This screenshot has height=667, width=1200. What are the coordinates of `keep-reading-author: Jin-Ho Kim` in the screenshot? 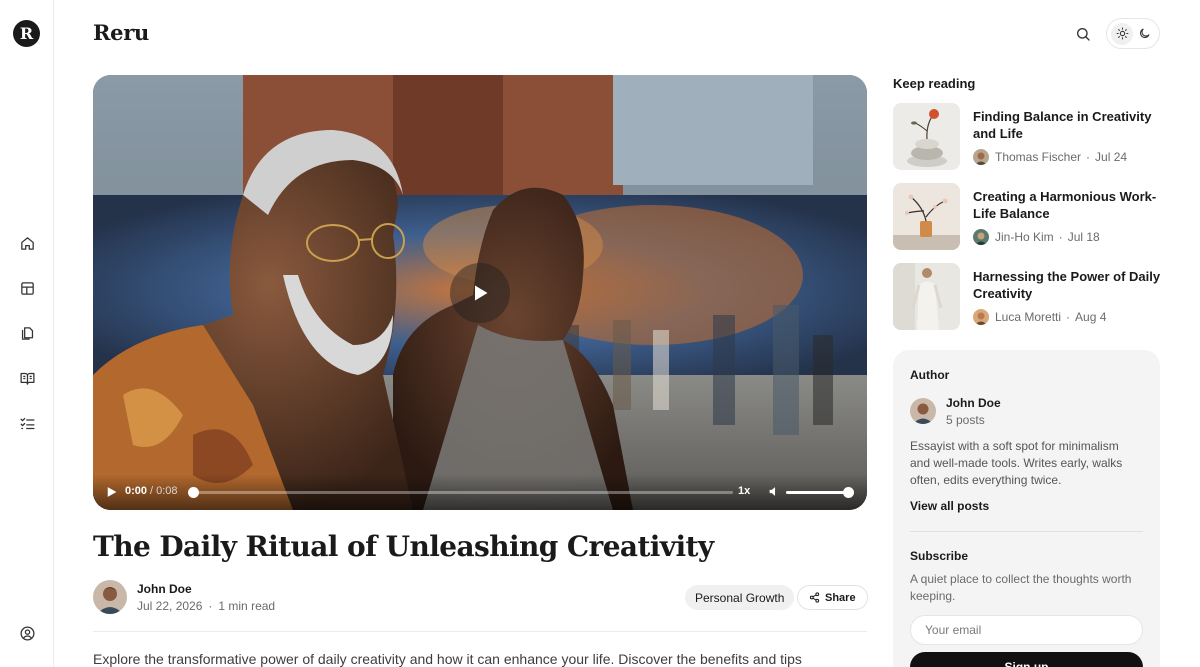 It's located at (1024, 237).